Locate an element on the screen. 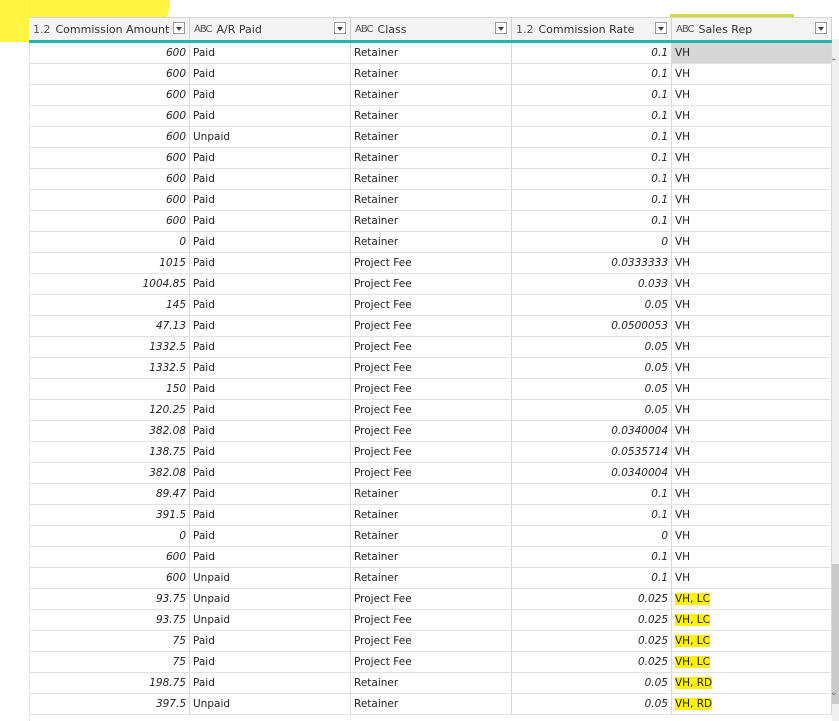 The height and width of the screenshot is (721, 839). table-row: 397.5 Unpaid Retainer 0.05 VH, RD is located at coordinates (430, 704).